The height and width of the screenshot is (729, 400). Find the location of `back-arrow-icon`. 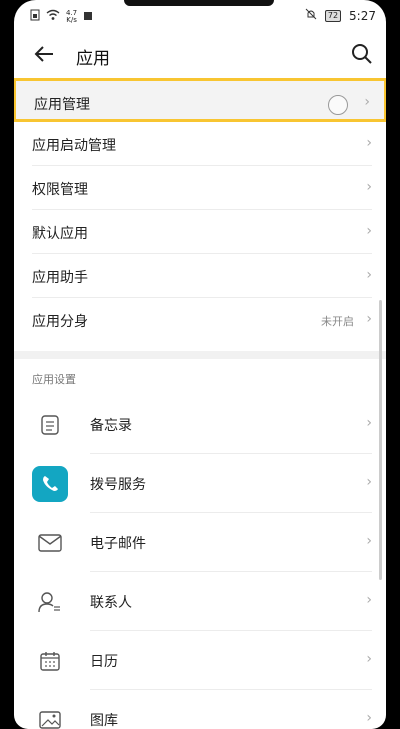

back-arrow-icon is located at coordinates (44, 54).